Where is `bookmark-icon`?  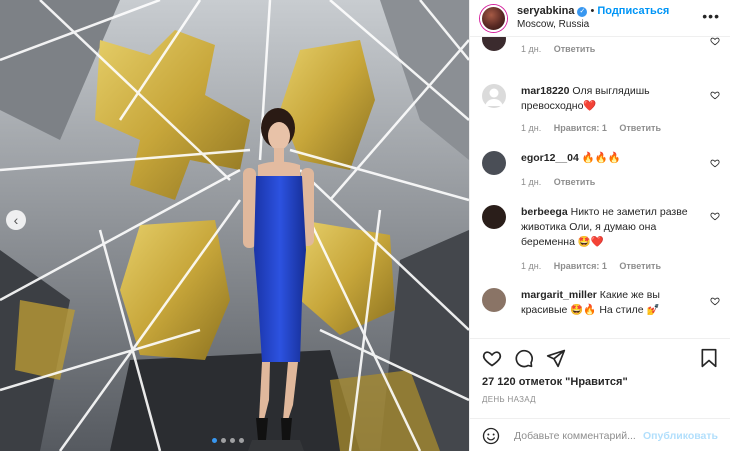
bookmark-icon is located at coordinates (709, 358).